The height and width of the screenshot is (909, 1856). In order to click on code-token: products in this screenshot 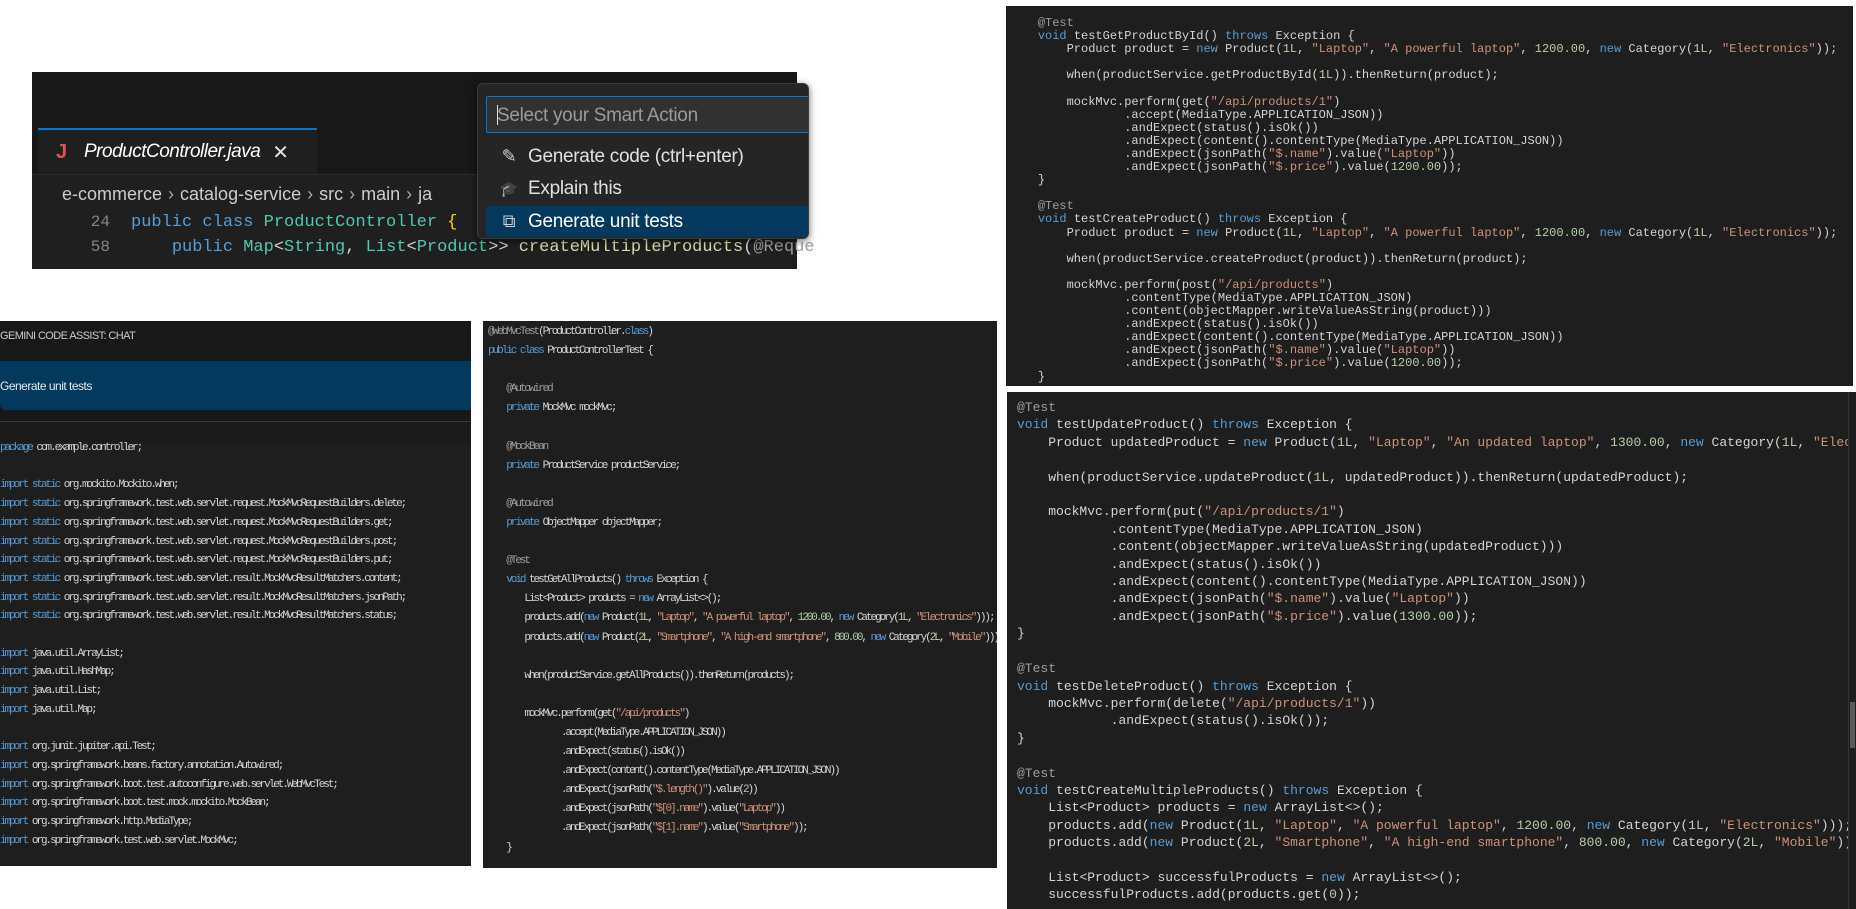, I will do `click(1259, 895)`.